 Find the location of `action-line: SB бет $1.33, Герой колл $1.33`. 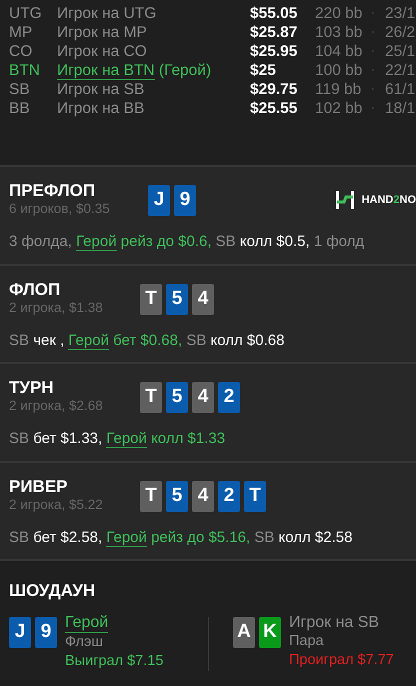

action-line: SB бет $1.33, Герой колл $1.33 is located at coordinates (117, 439).